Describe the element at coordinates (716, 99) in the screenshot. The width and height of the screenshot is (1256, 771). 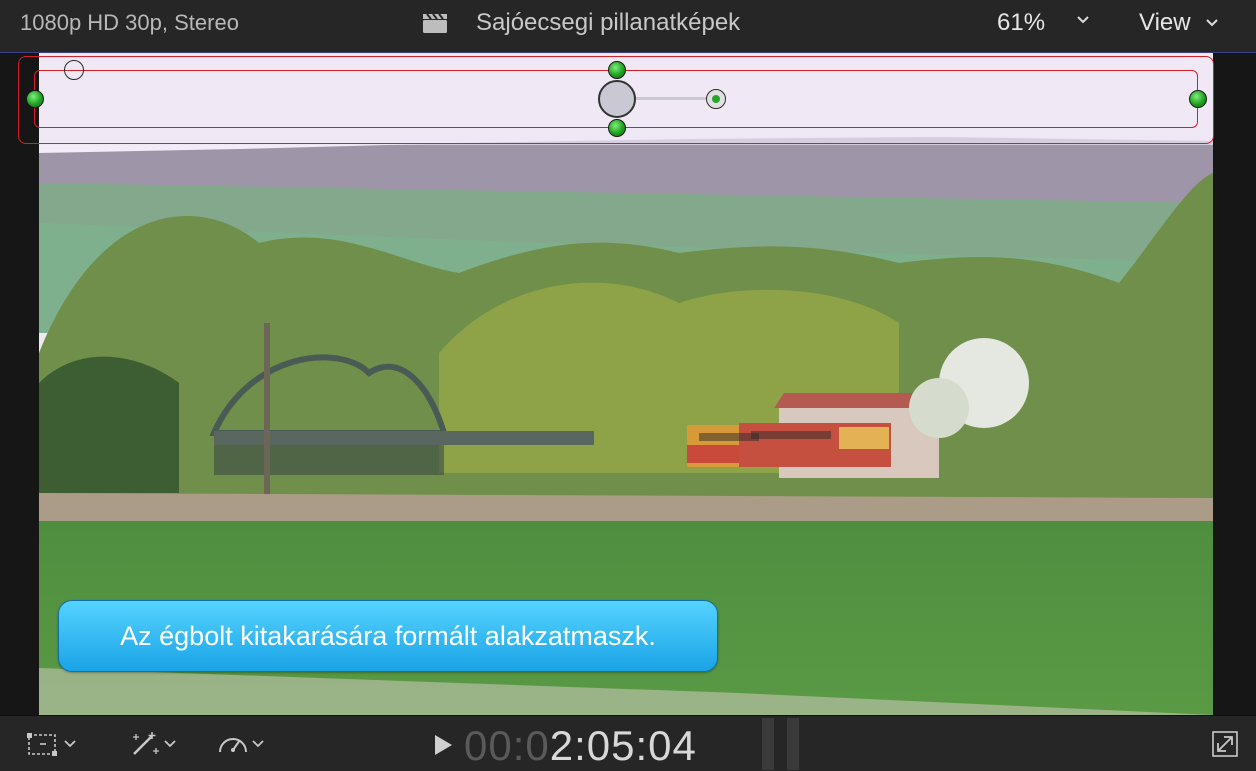
I see `mask-rotation-handle` at that location.